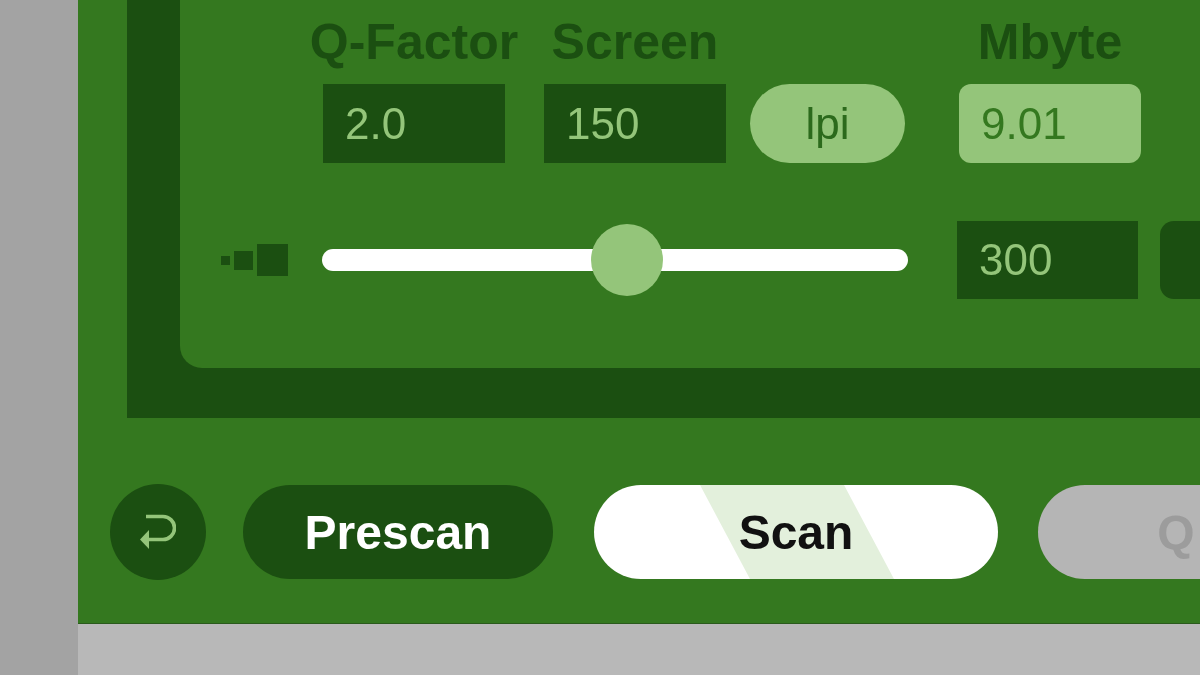 This screenshot has width=1200, height=675. Describe the element at coordinates (796, 532) in the screenshot. I see `scan-button: Scan` at that location.